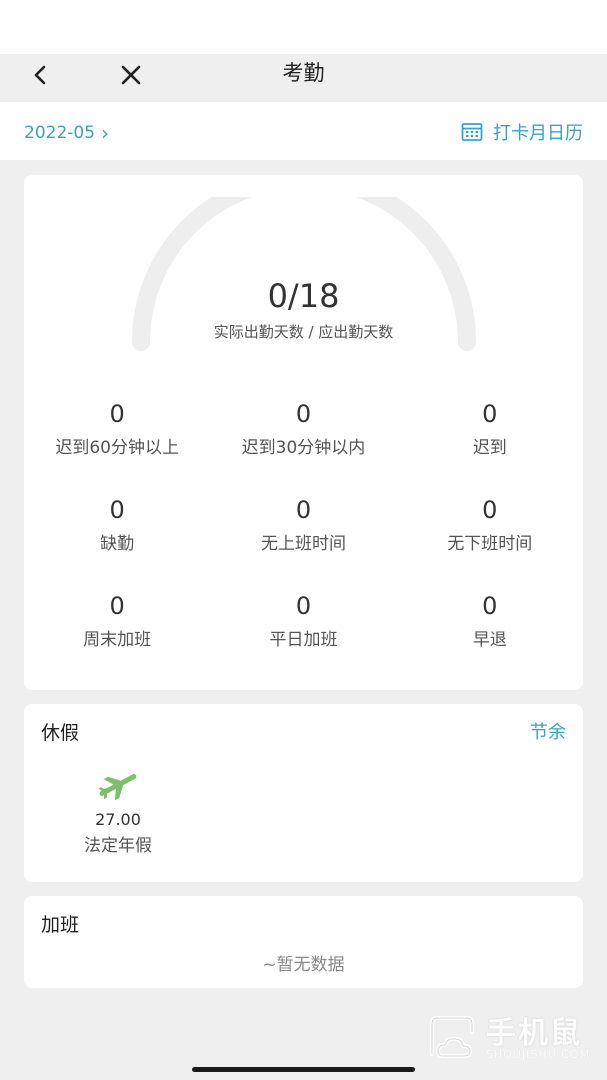 Image resolution: width=607 pixels, height=1080 pixels. I want to click on back-button, so click(40, 75).